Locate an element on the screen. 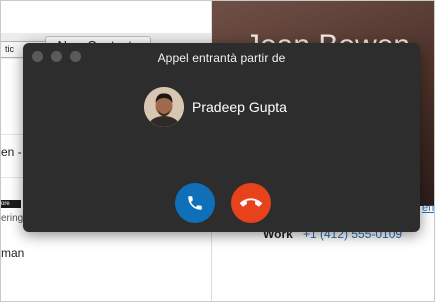  phone-icon is located at coordinates (195, 203).